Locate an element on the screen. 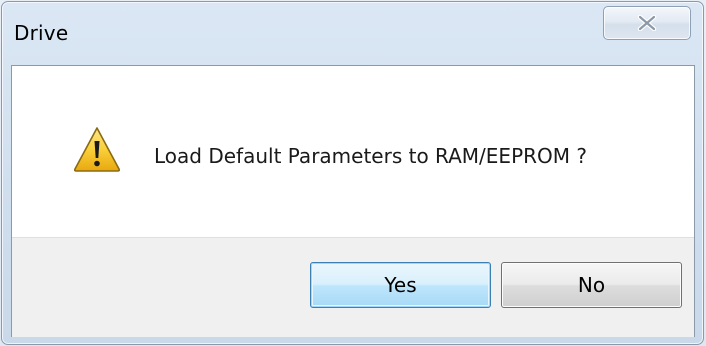 The width and height of the screenshot is (706, 346). close-icon is located at coordinates (647, 23).